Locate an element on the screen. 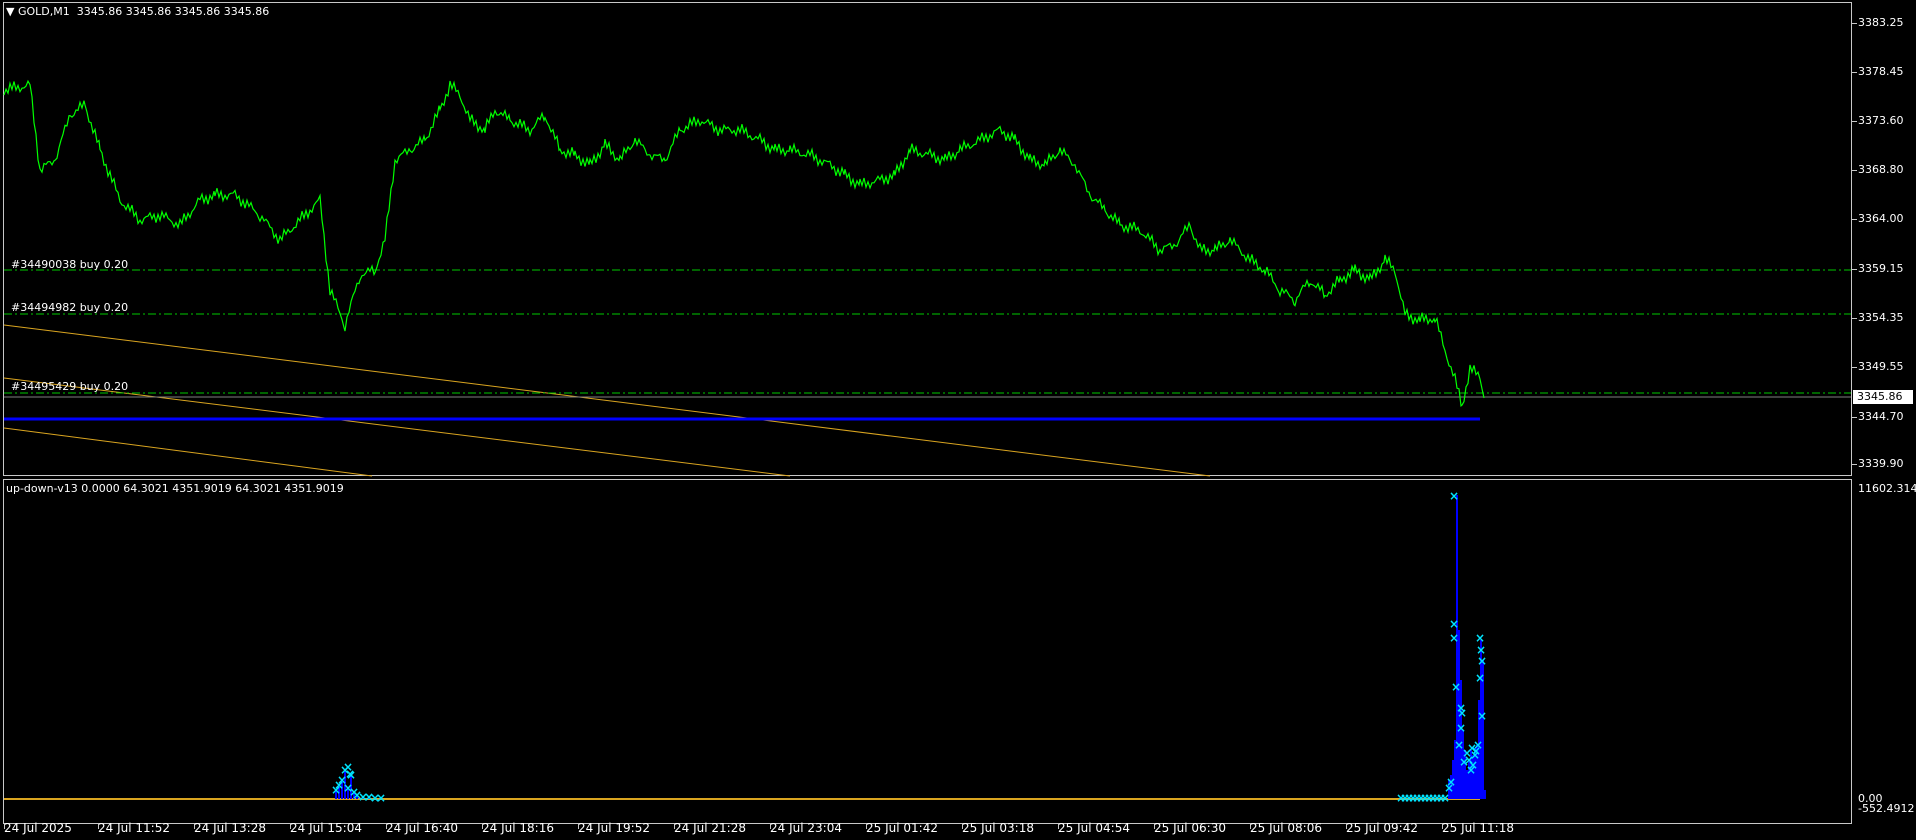  time-axis-label: 24 Jul 21:28 is located at coordinates (710, 828).